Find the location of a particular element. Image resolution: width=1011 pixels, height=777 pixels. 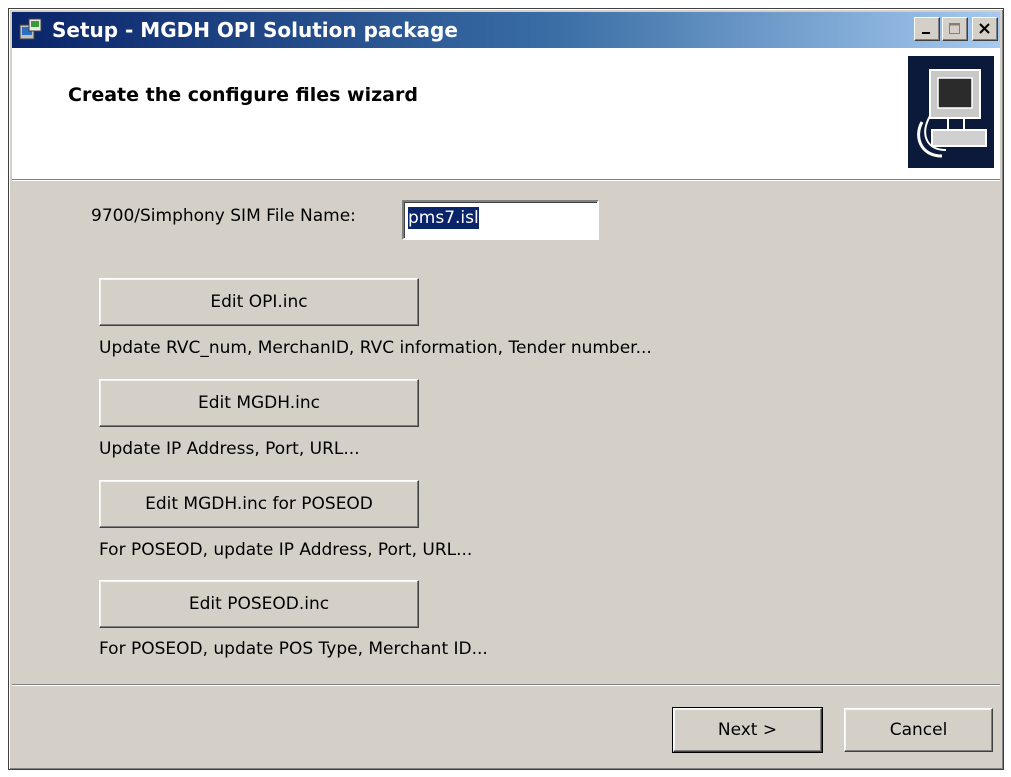

window-controls is located at coordinates (956, 29).